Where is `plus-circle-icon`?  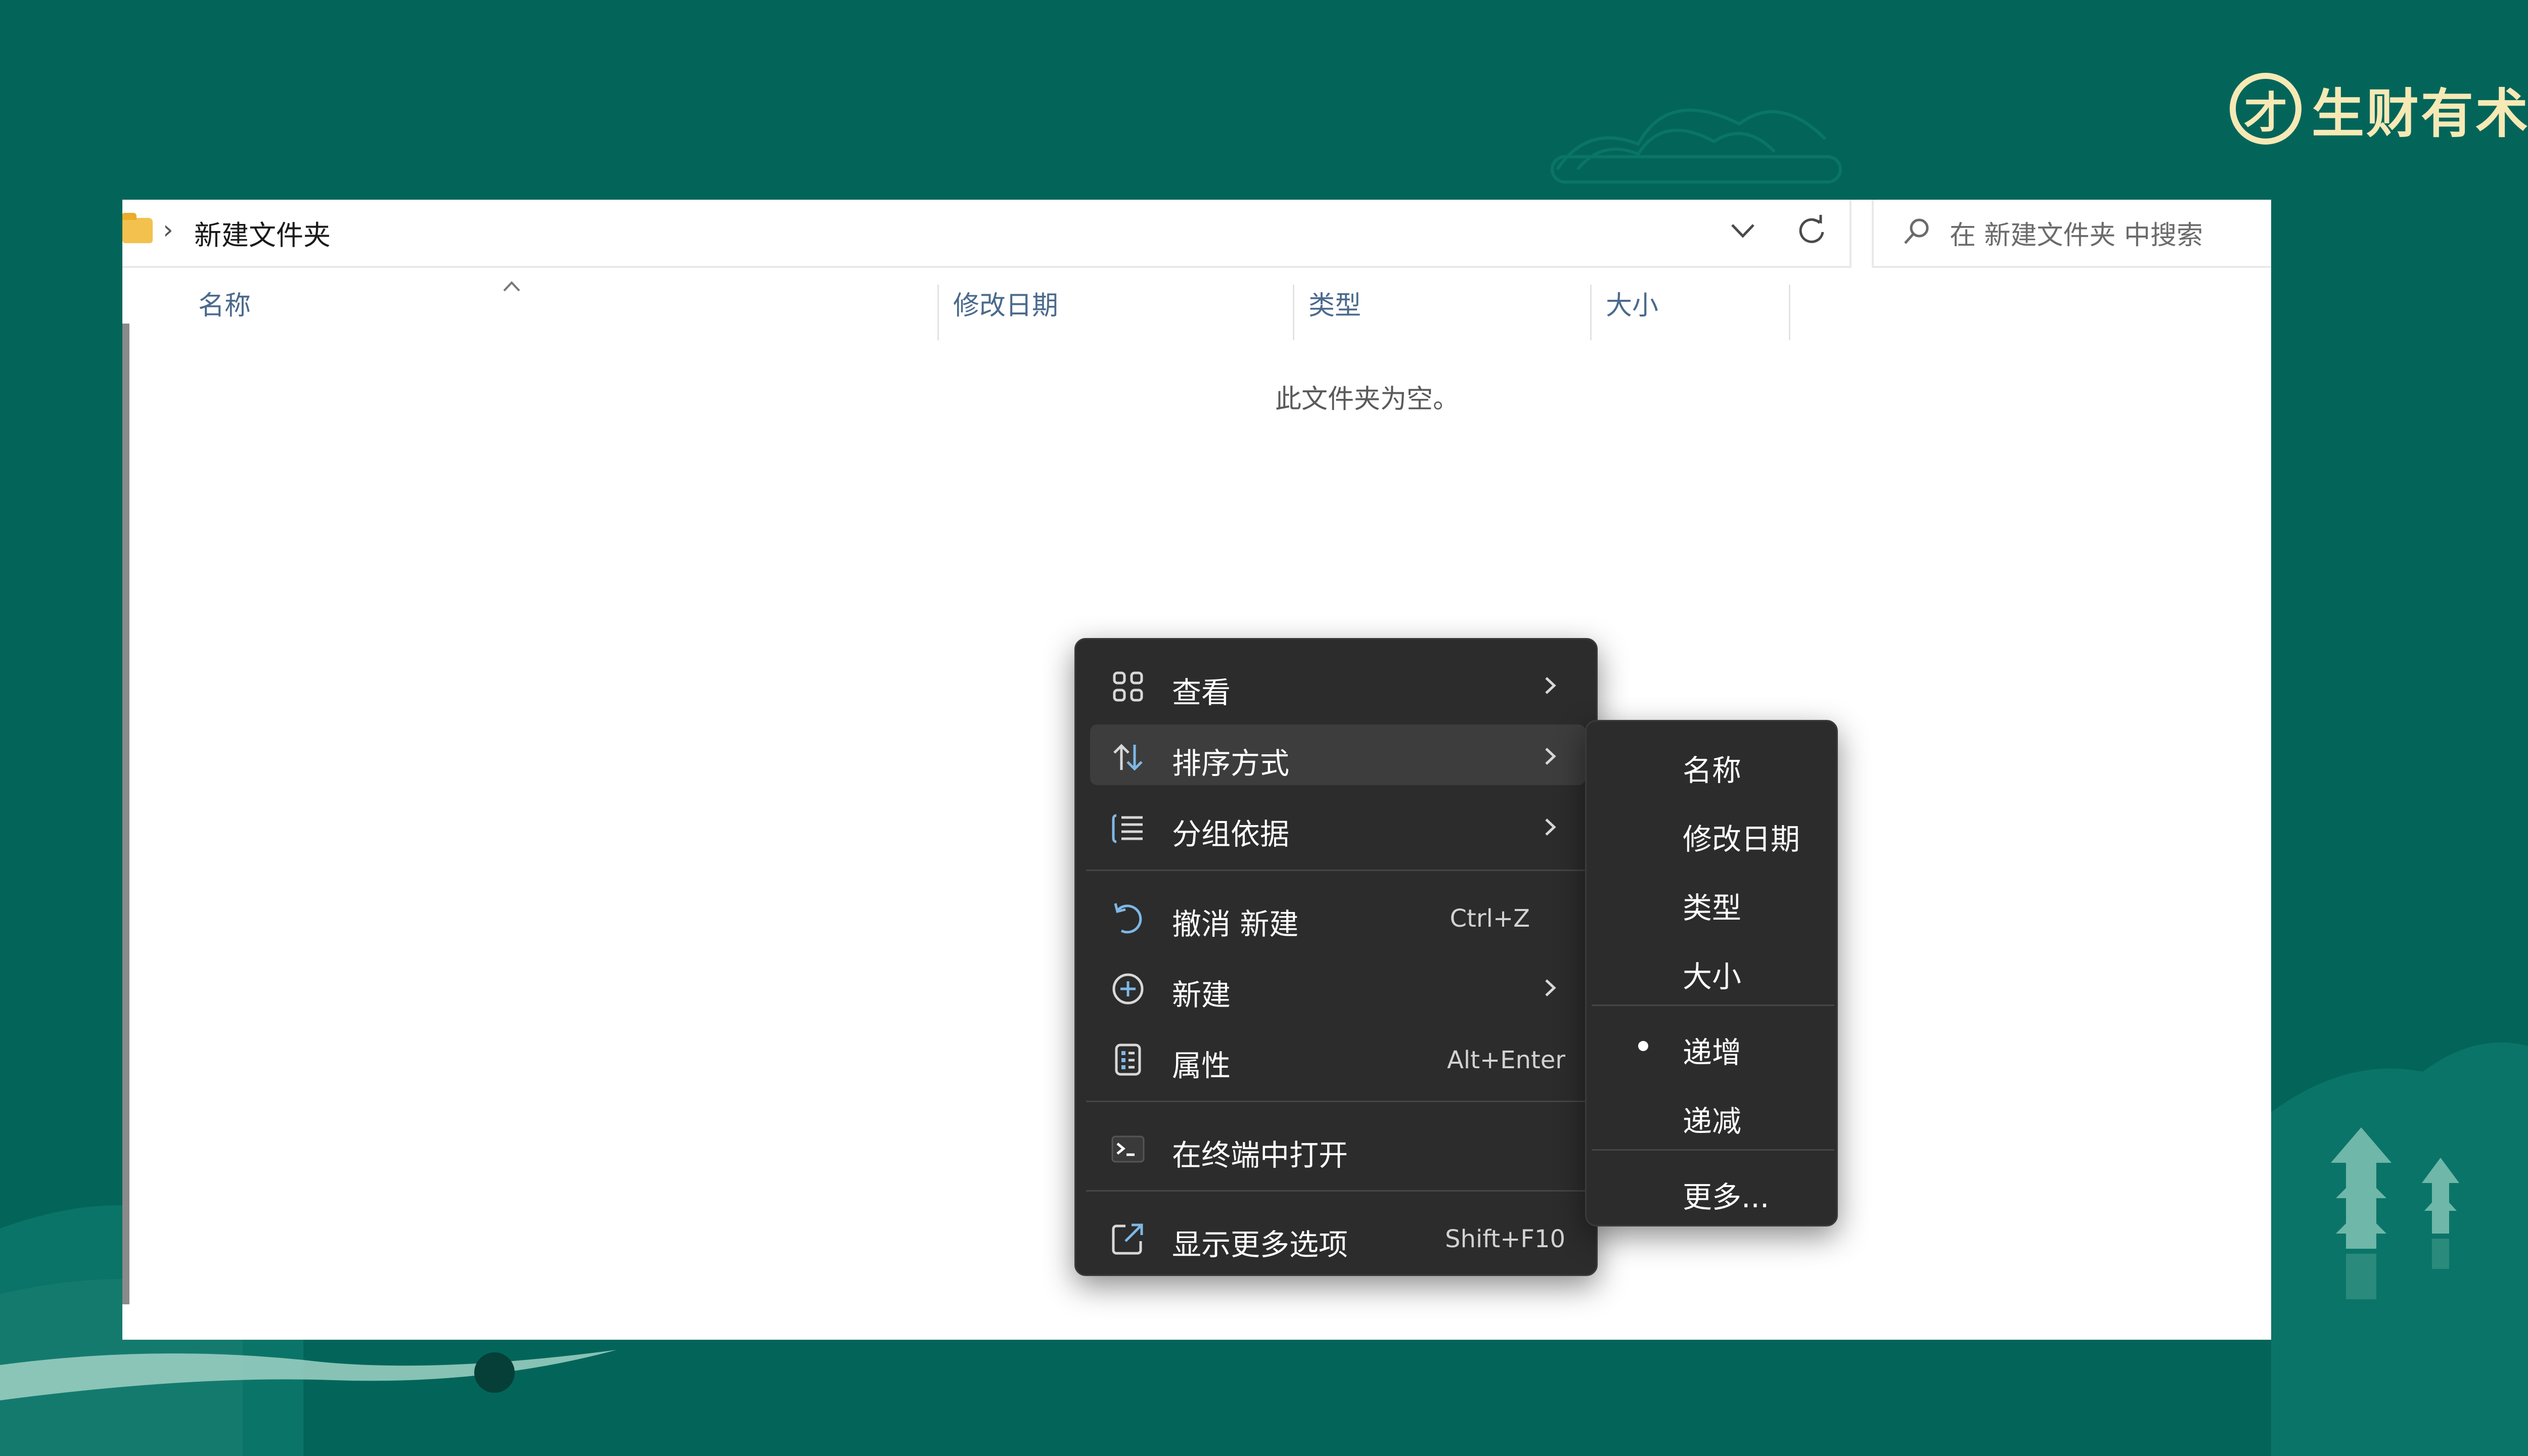 plus-circle-icon is located at coordinates (1128, 989).